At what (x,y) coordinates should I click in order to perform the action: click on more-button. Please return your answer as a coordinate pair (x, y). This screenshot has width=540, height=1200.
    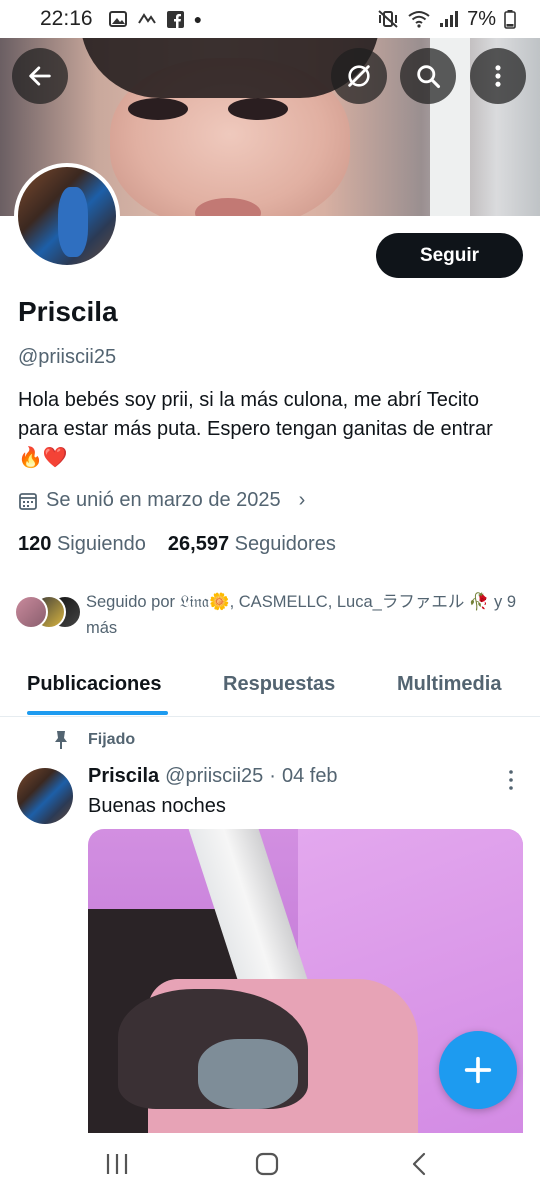
    Looking at the image, I should click on (498, 76).